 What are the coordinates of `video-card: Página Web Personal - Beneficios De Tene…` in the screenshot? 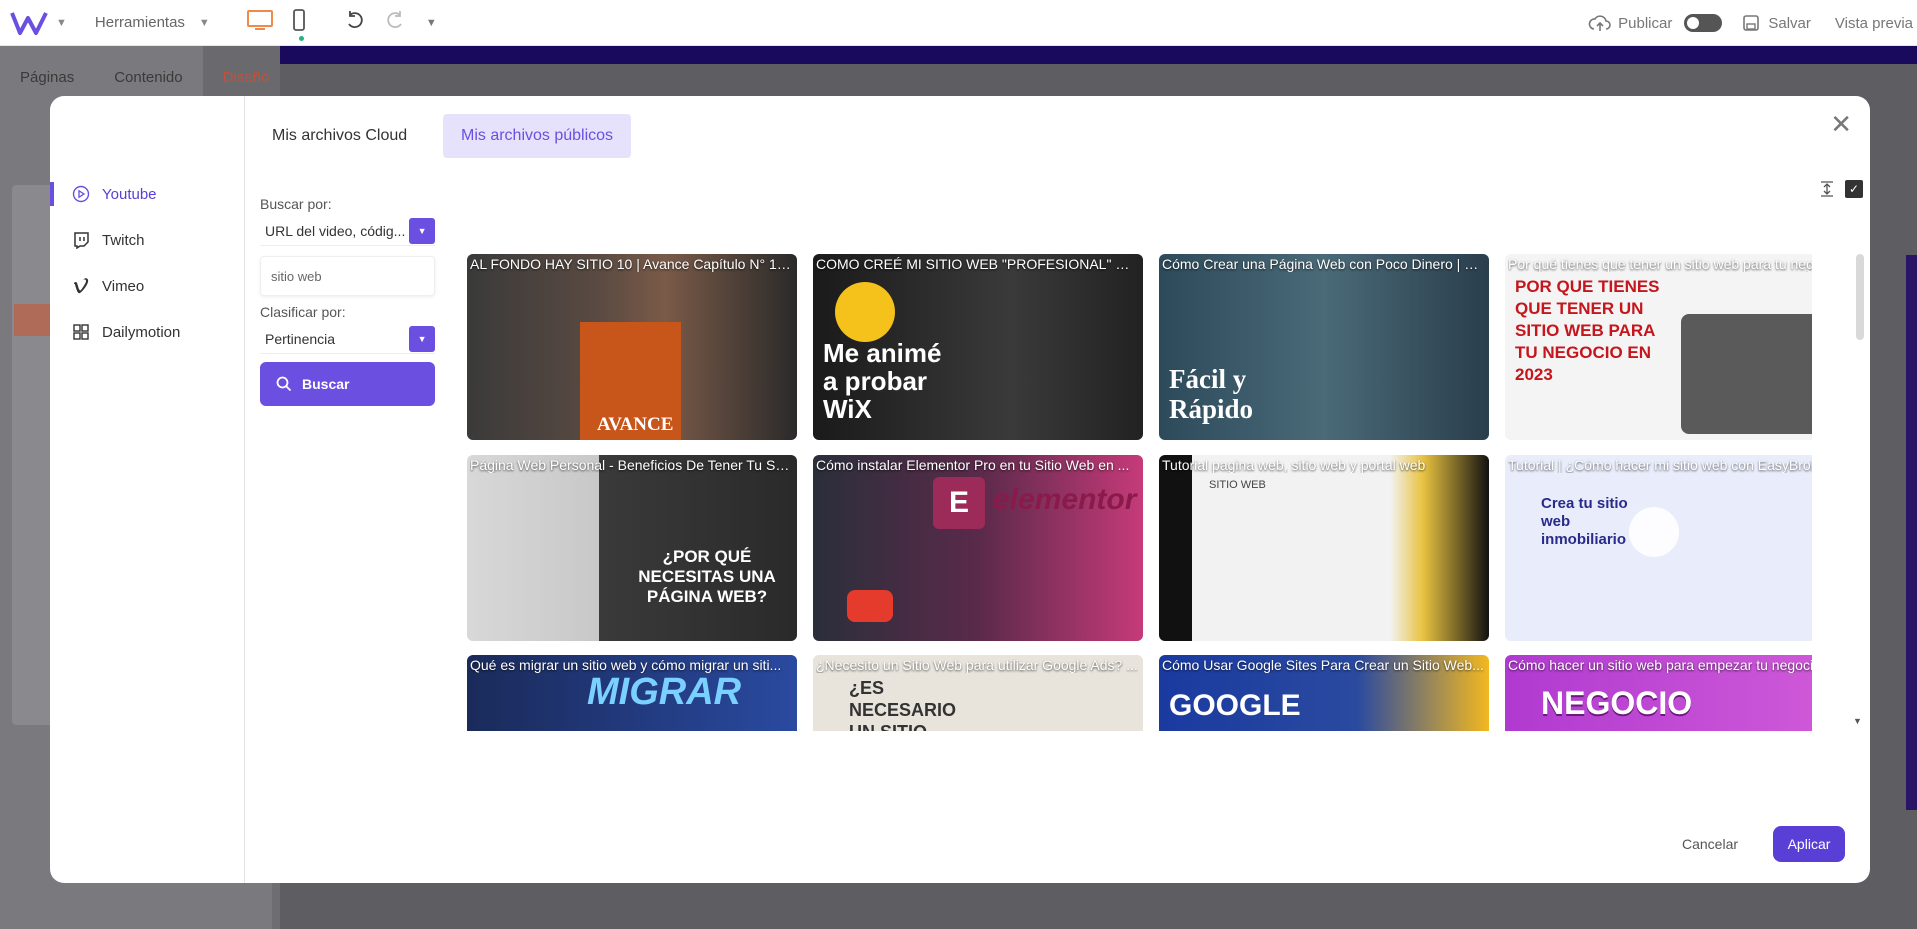 It's located at (632, 548).